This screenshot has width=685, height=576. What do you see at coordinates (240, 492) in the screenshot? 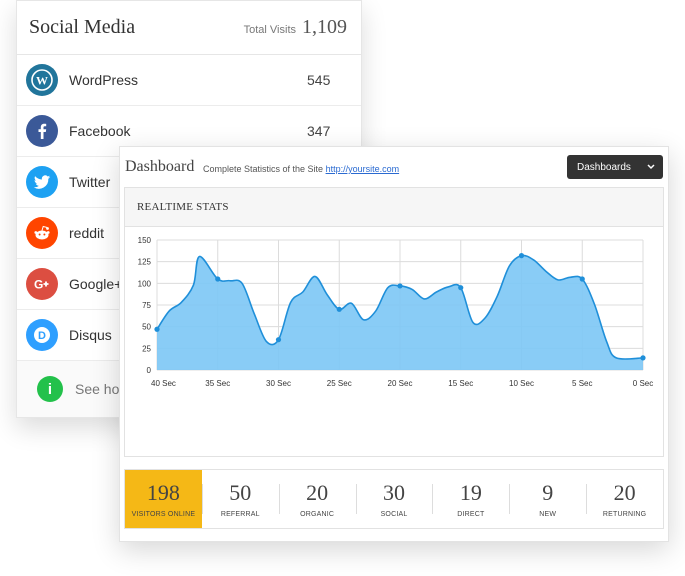
I see `stat-value: 50` at bounding box center [240, 492].